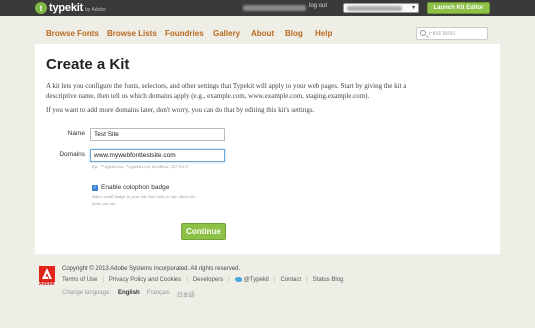 This screenshot has height=328, width=535. I want to click on kit-select-dropdown: ▾, so click(381, 8).